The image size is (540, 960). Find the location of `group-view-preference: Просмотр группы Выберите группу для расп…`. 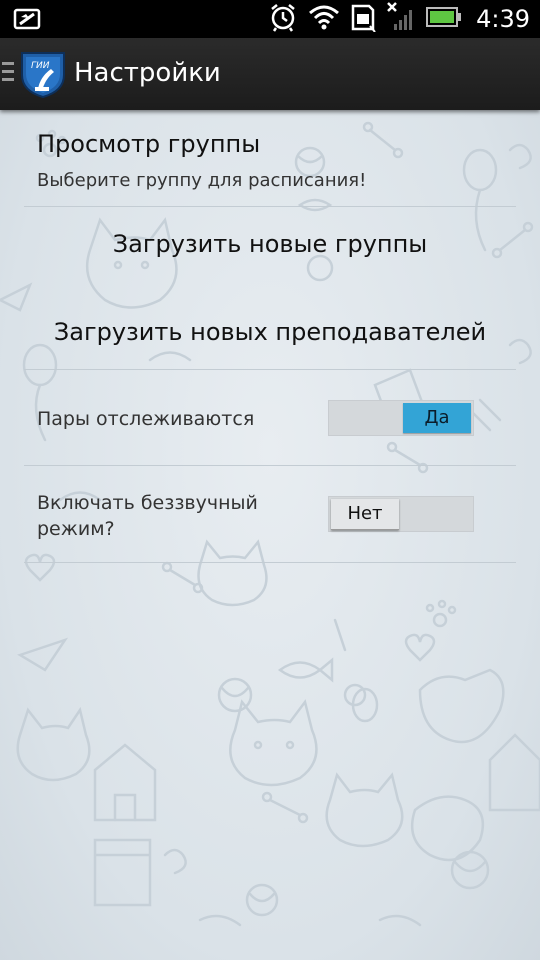

group-view-preference: Просмотр группы Выберите группу для расп… is located at coordinates (270, 158).